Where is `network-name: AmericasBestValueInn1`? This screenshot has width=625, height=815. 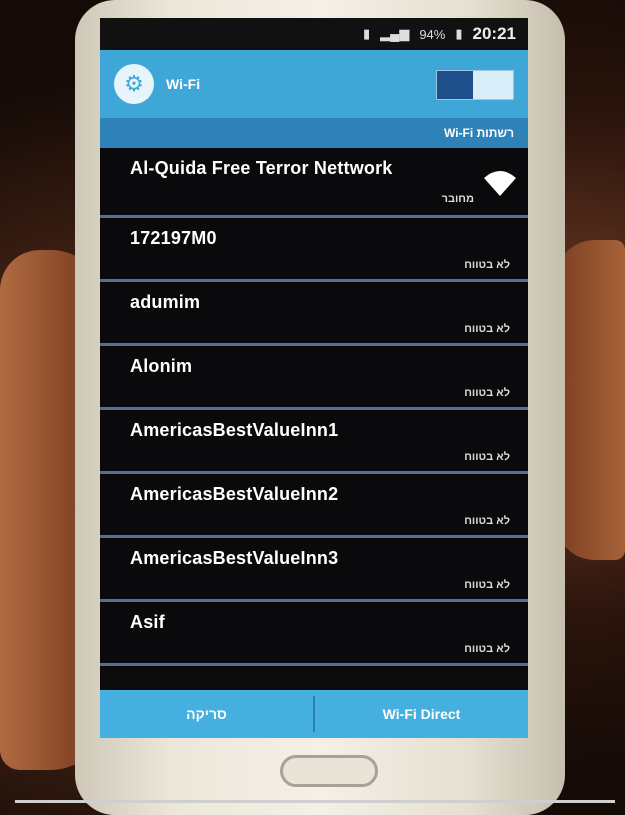 network-name: AmericasBestValueInn1 is located at coordinates (234, 430).